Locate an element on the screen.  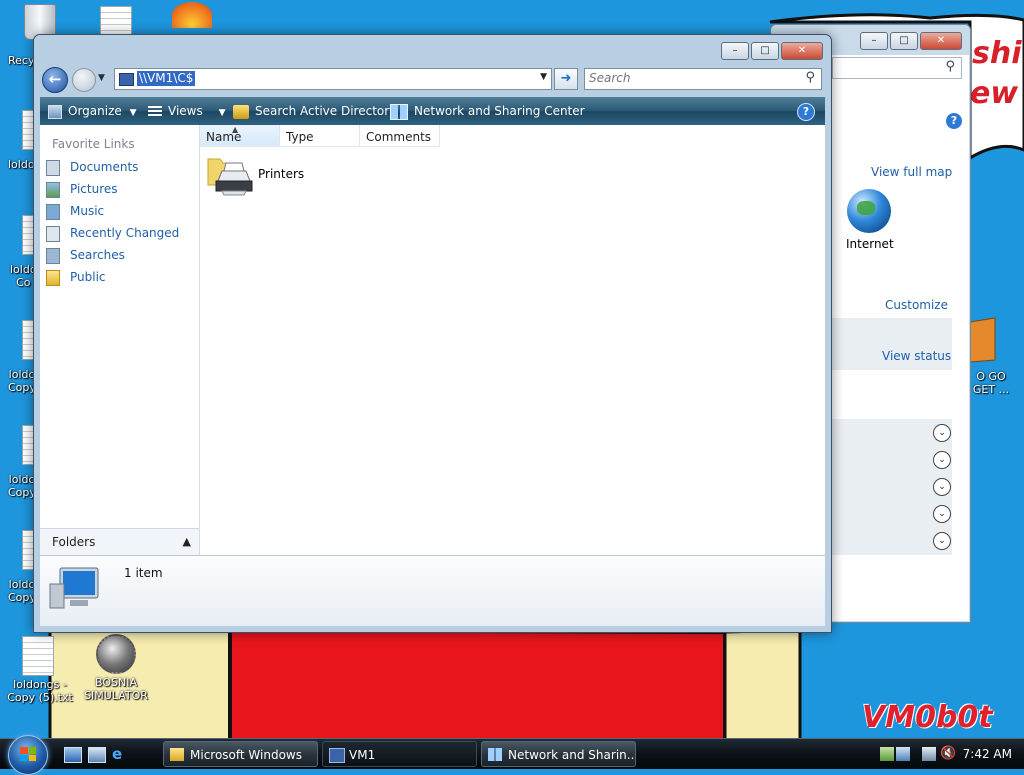
internet-explorer-icon: e is located at coordinates (120, 754).